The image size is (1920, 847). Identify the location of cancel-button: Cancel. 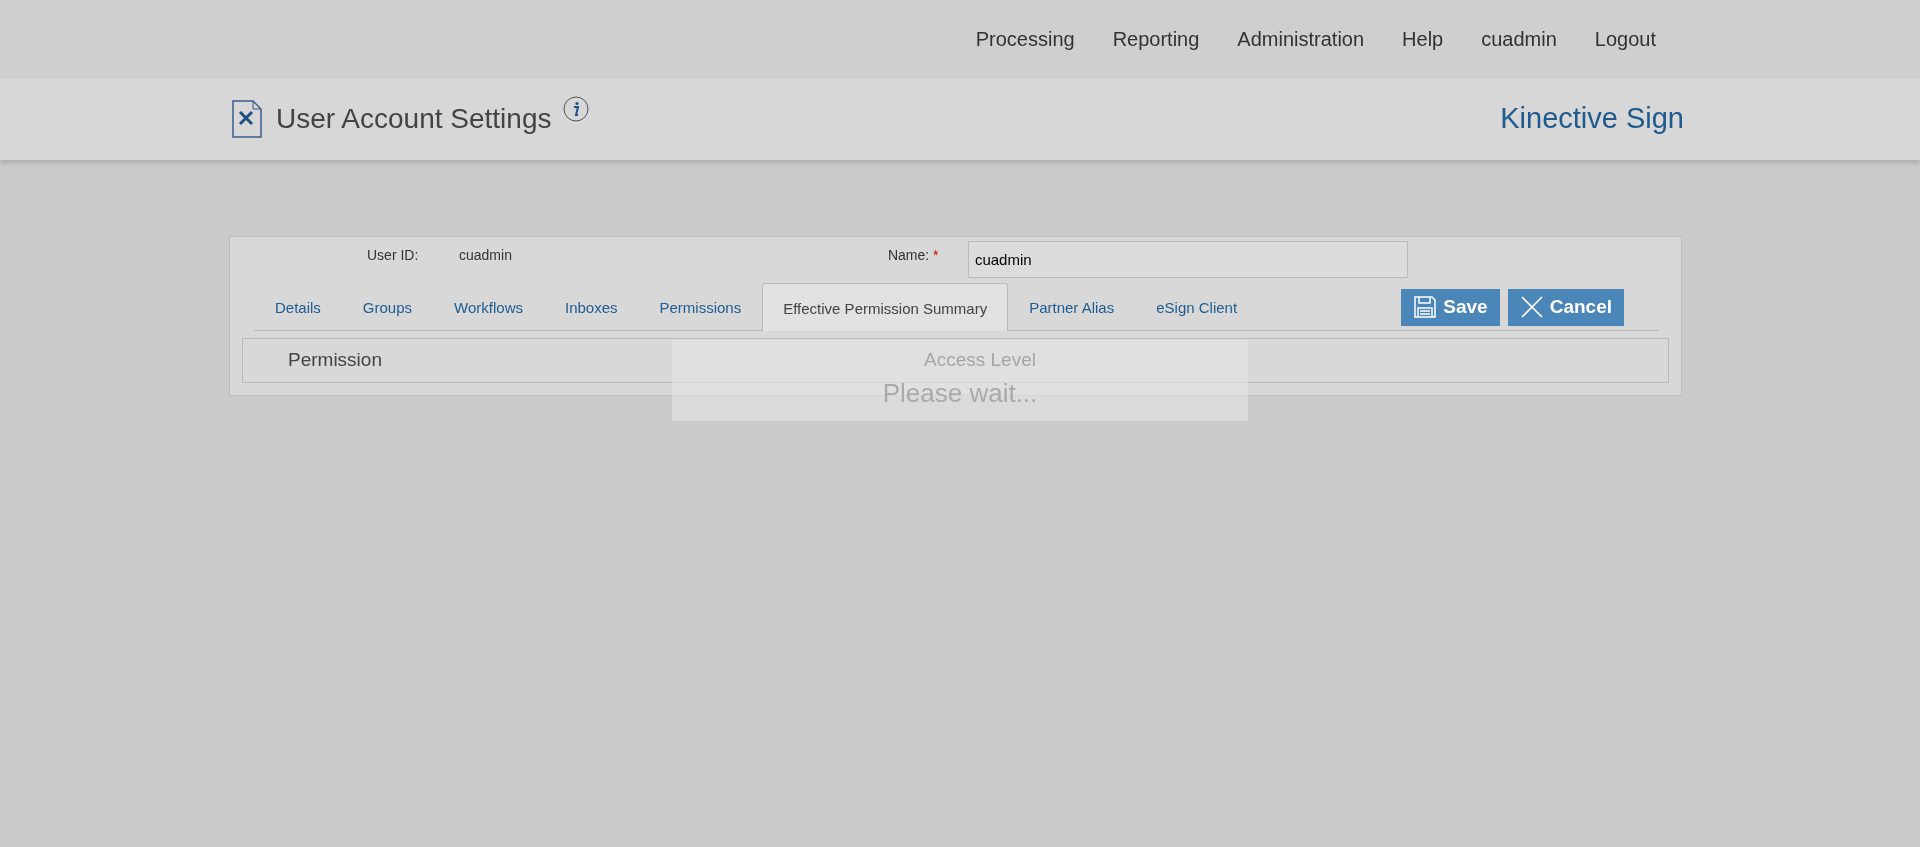
(1565, 307).